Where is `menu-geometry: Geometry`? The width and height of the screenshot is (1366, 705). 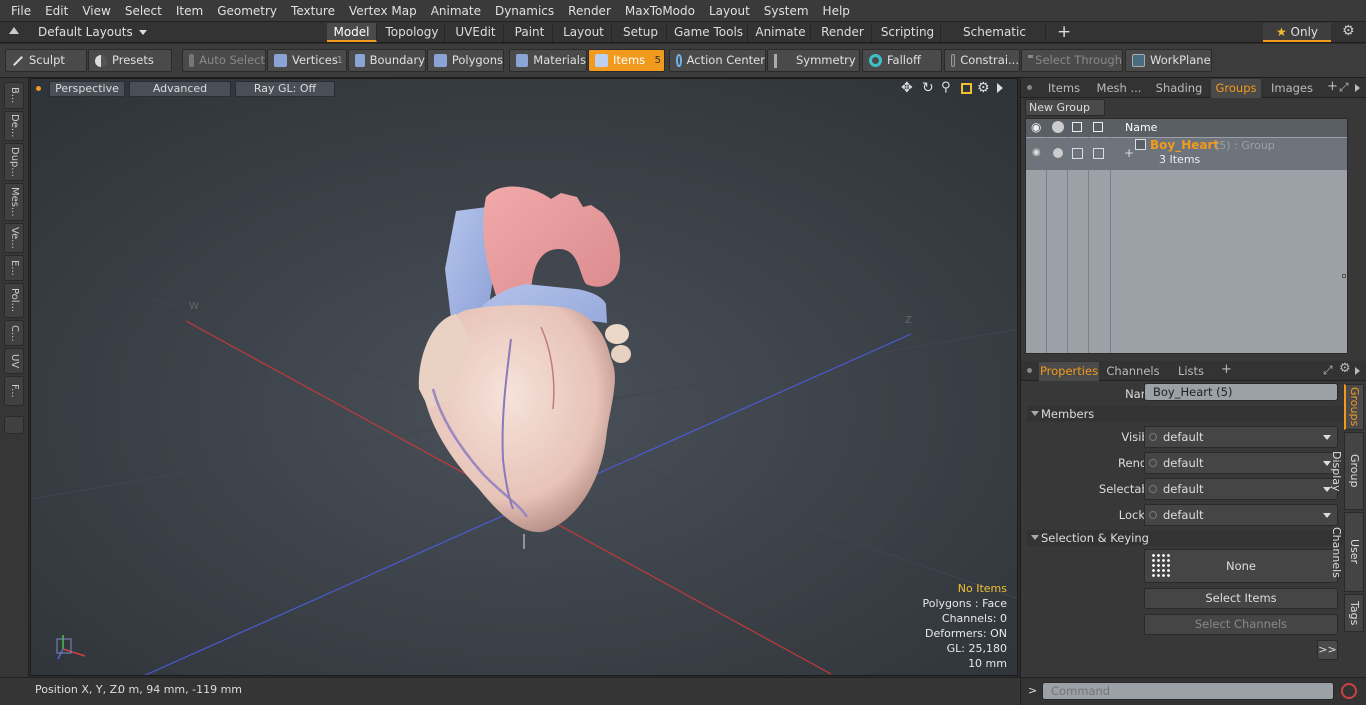 menu-geometry: Geometry is located at coordinates (247, 11).